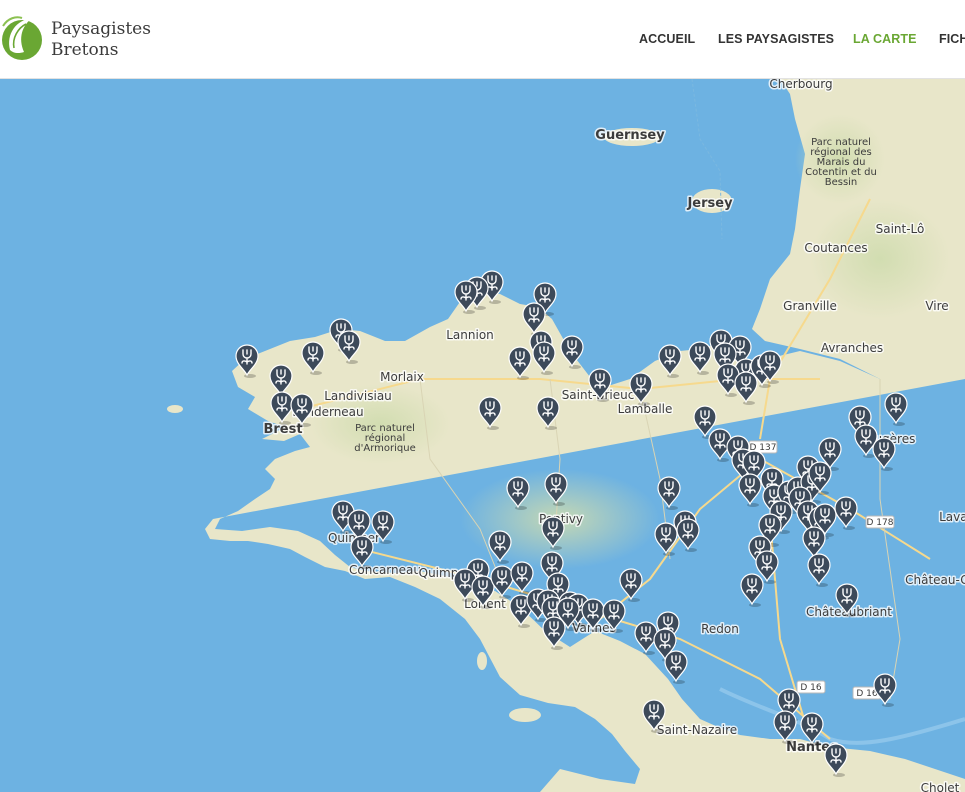 The width and height of the screenshot is (965, 792). I want to click on place-label: Cherbourg, so click(800, 85).